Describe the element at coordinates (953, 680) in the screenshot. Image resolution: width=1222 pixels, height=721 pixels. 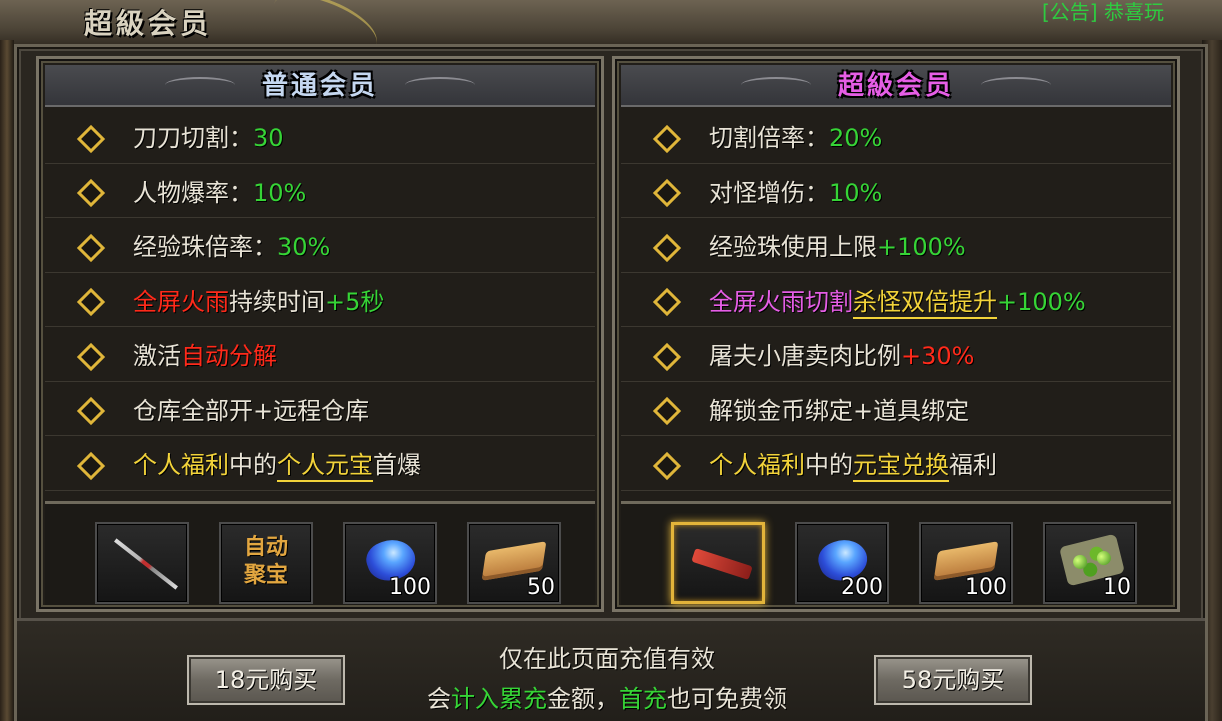
I see `buy-58-button: 58元购买` at that location.